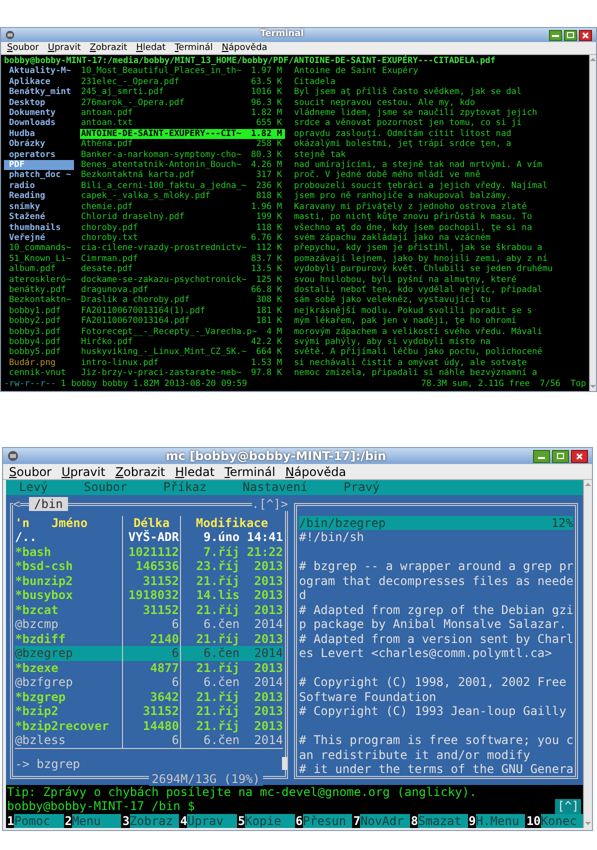  Describe the element at coordinates (182, 186) in the screenshot. I see `file-row: Bili_a_cerni-100_faktu_a_jedna_~ 236 K` at that location.